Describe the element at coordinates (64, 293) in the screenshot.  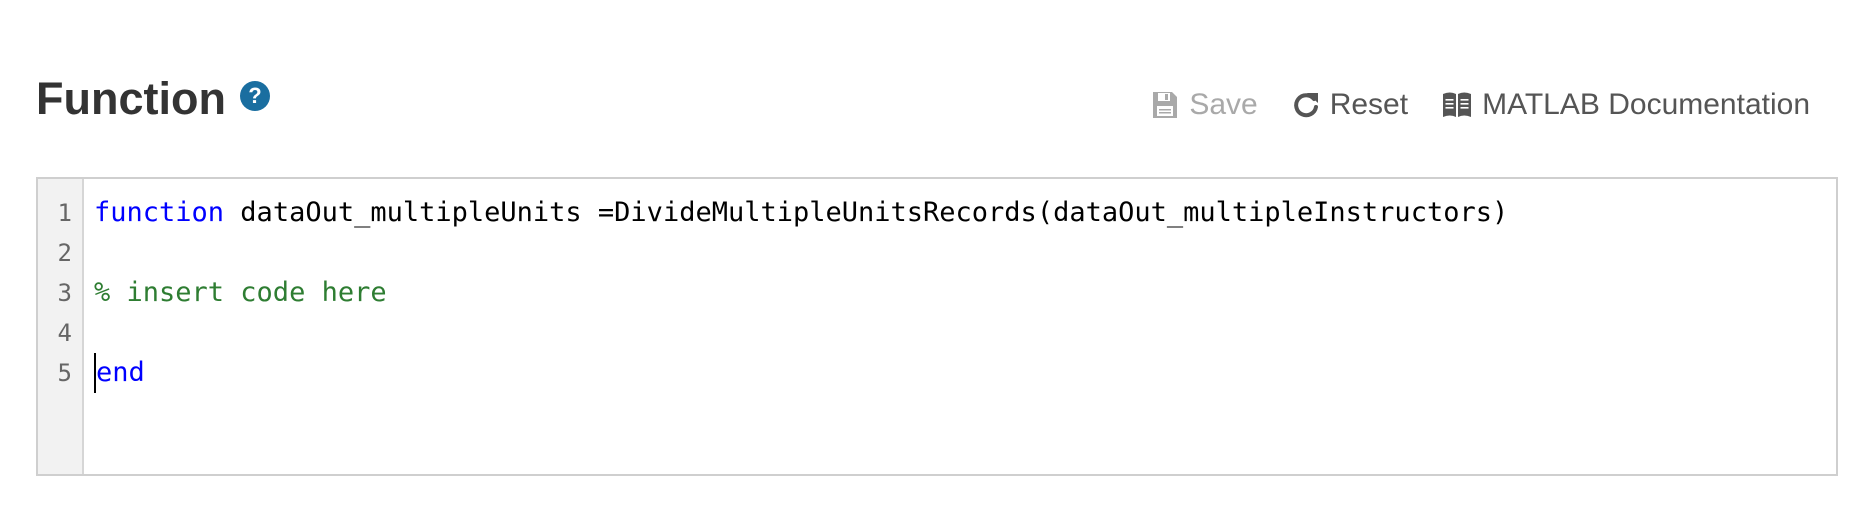
I see `line-number: 3` at that location.